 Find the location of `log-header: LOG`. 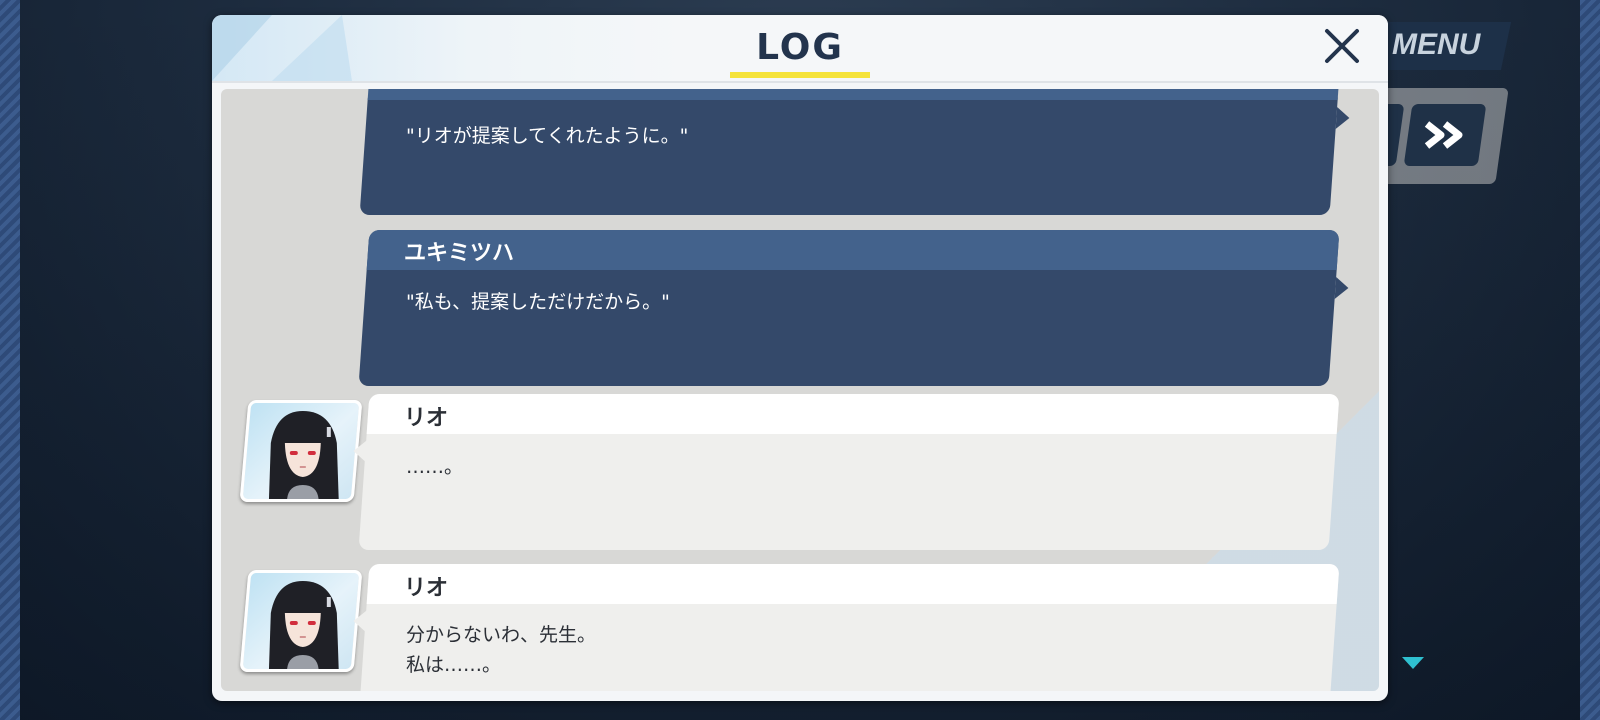

log-header: LOG is located at coordinates (800, 49).